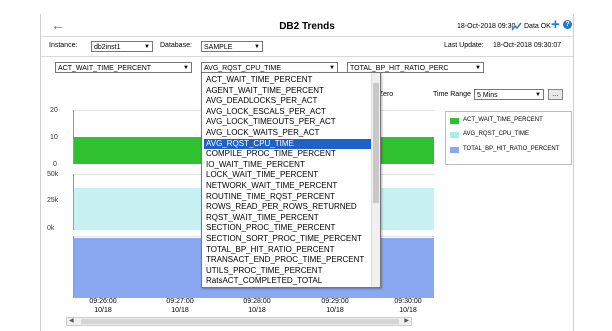  I want to click on x-axis-label: 09:27:00 10/18, so click(180, 306).